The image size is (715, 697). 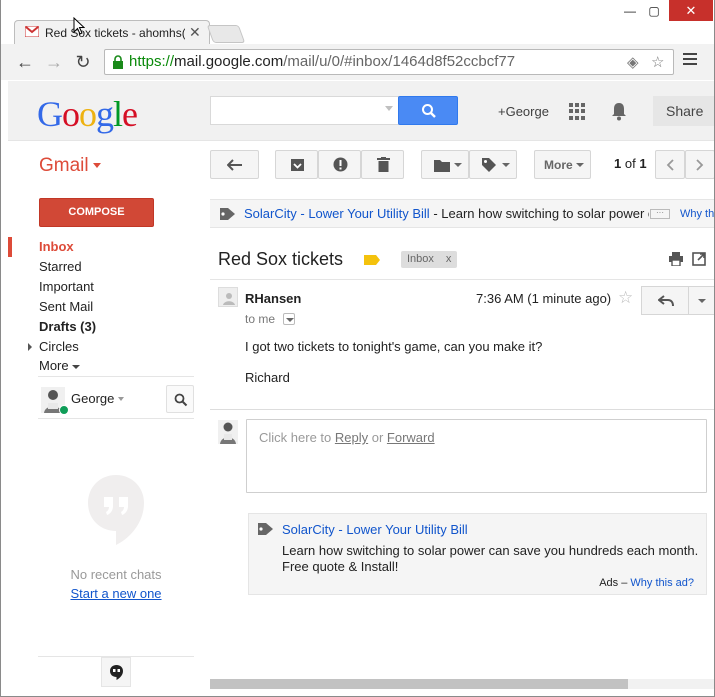 I want to click on print-icon, so click(x=676, y=259).